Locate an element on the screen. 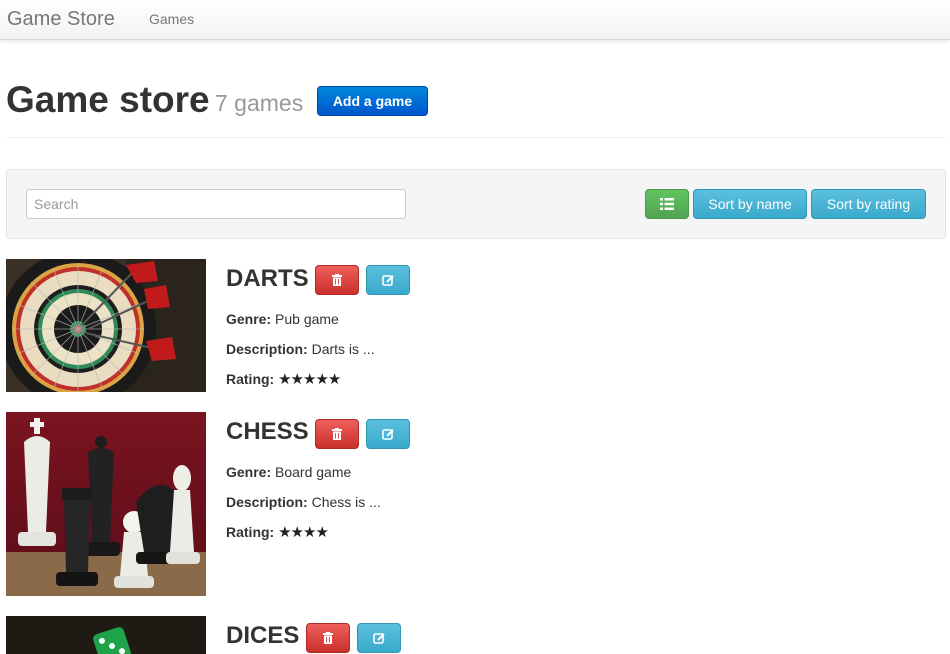 This screenshot has width=950, height=654. page-title: Game store is located at coordinates (108, 99).